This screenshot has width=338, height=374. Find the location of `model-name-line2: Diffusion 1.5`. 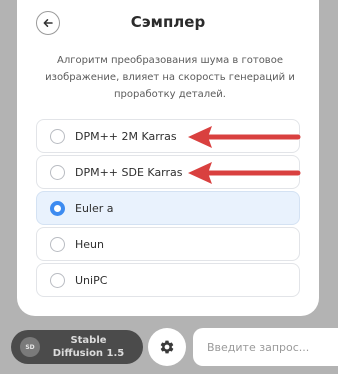

model-name-line2: Diffusion 1.5 is located at coordinates (88, 353).